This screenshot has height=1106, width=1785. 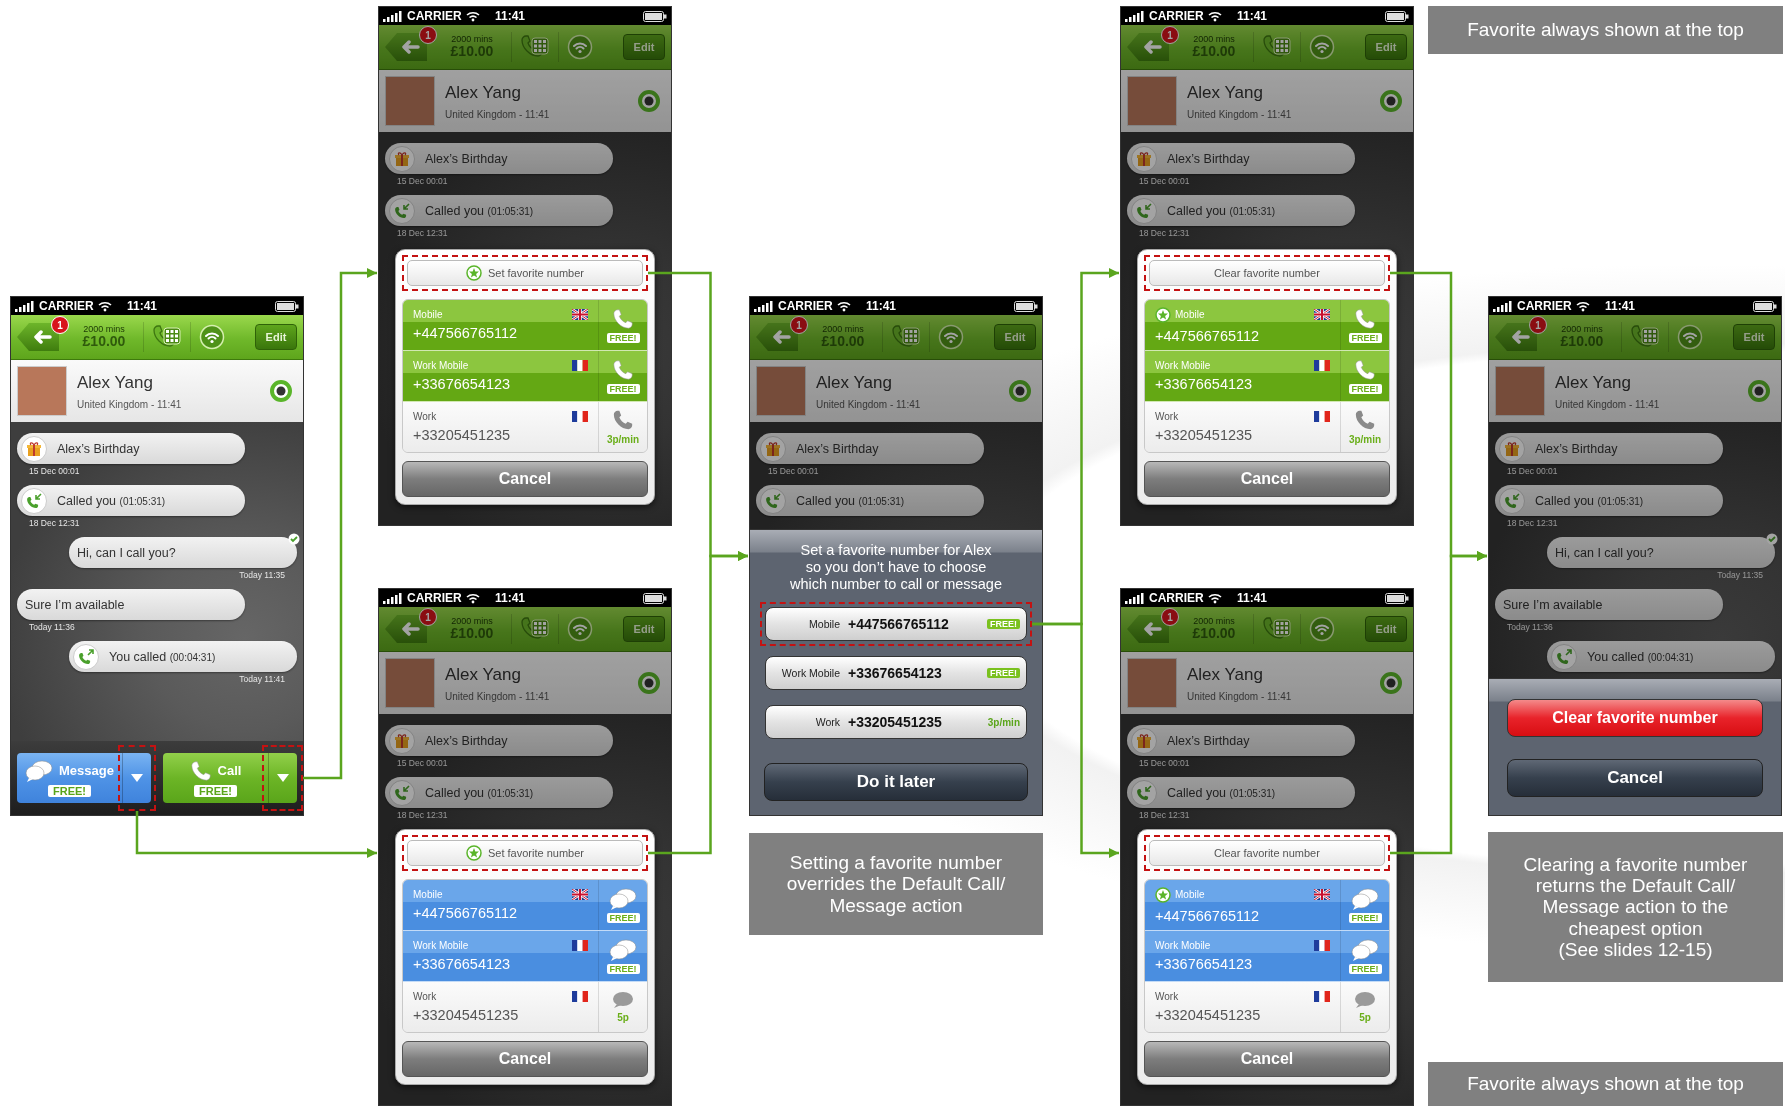 What do you see at coordinates (472, 52) in the screenshot?
I see `balance-label: £10.00` at bounding box center [472, 52].